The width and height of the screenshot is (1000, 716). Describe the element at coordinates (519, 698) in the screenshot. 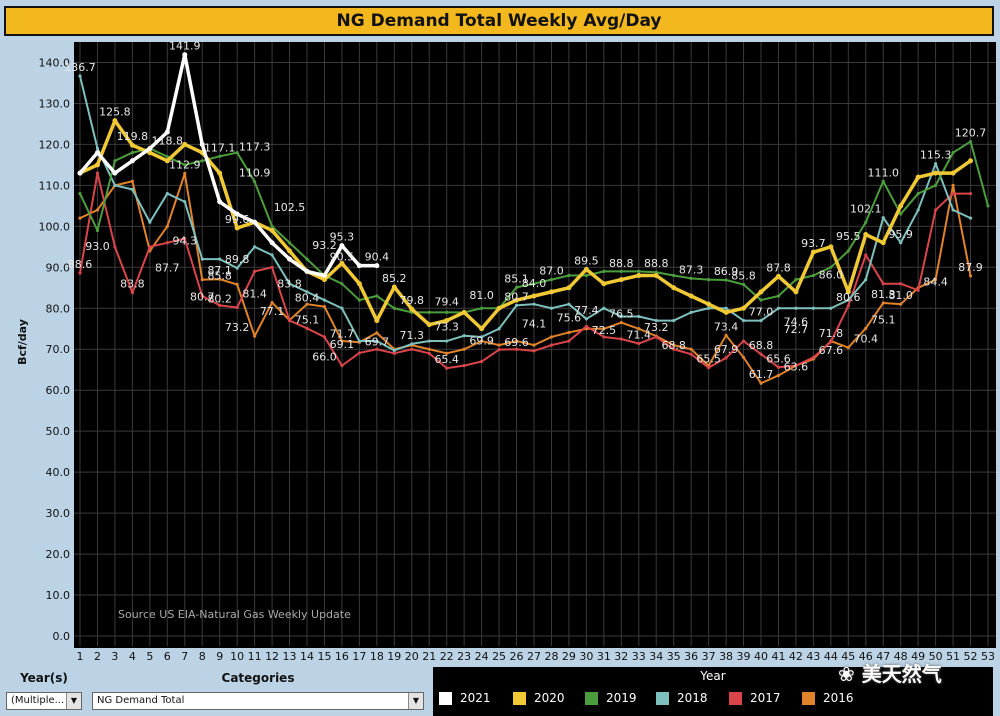

I see `legend-swatch` at that location.